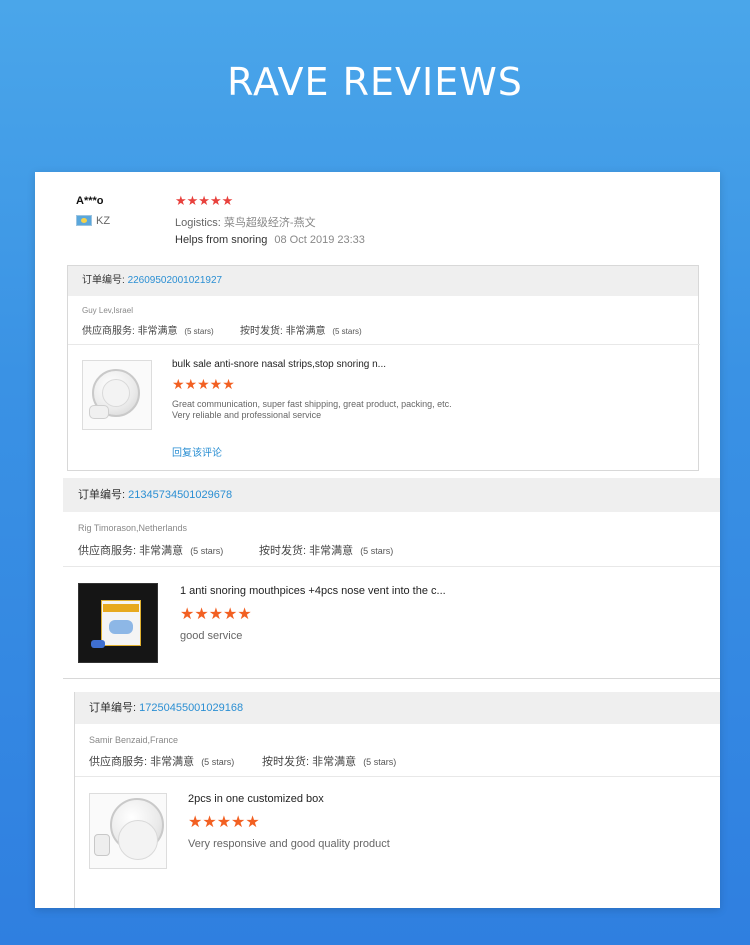 The image size is (750, 945). I want to click on order-header: 订单编号: 22609502001021927, so click(383, 281).